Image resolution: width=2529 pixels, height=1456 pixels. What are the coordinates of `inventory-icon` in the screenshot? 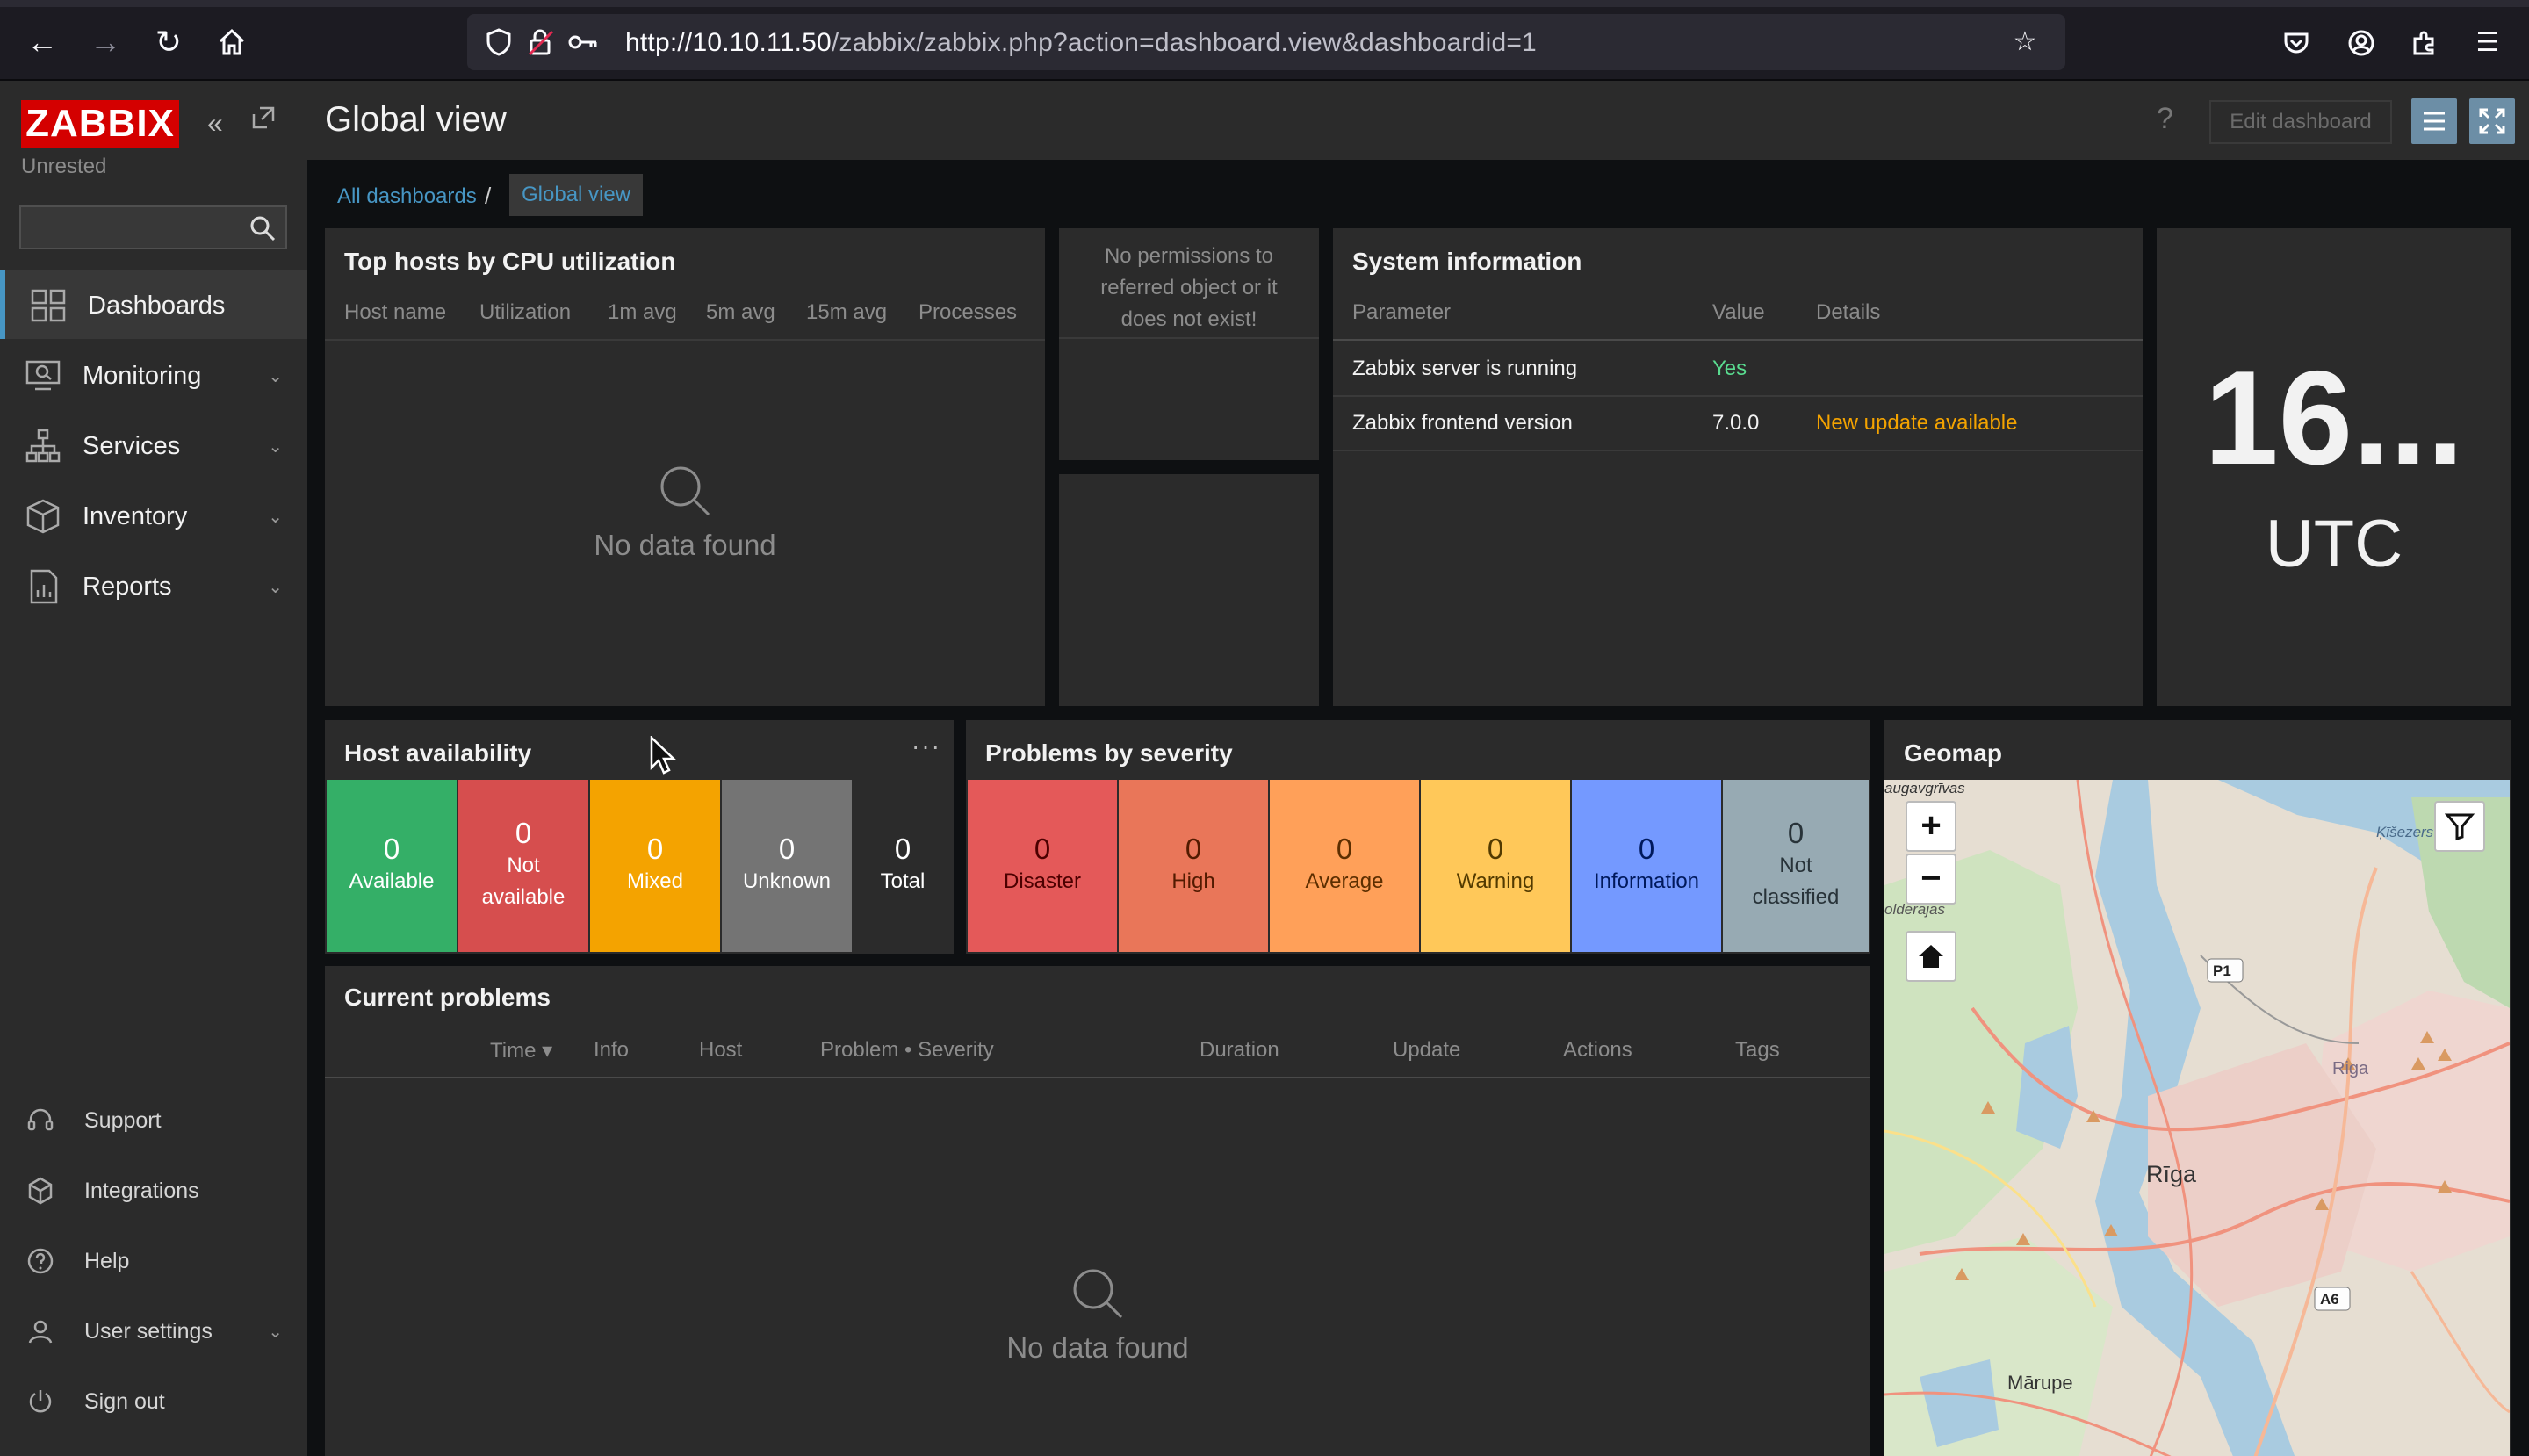 It's located at (43, 516).